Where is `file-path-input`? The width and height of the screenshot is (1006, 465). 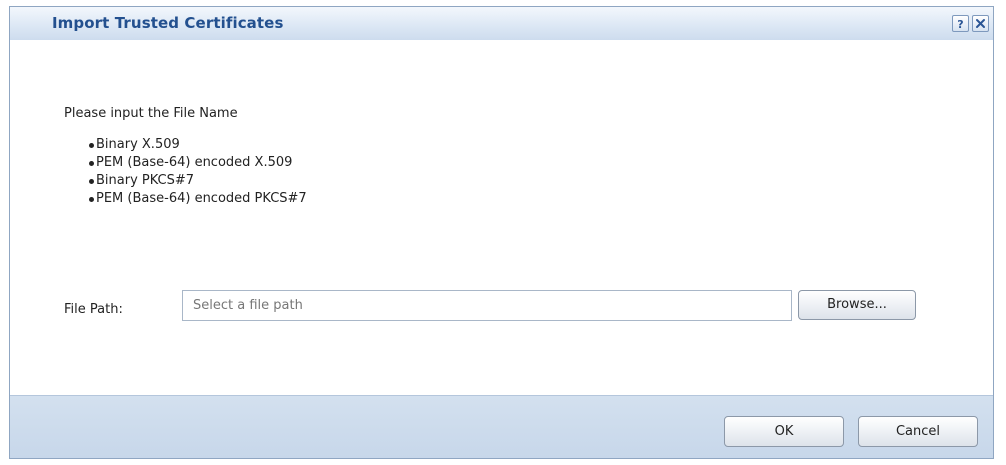 file-path-input is located at coordinates (487, 305).